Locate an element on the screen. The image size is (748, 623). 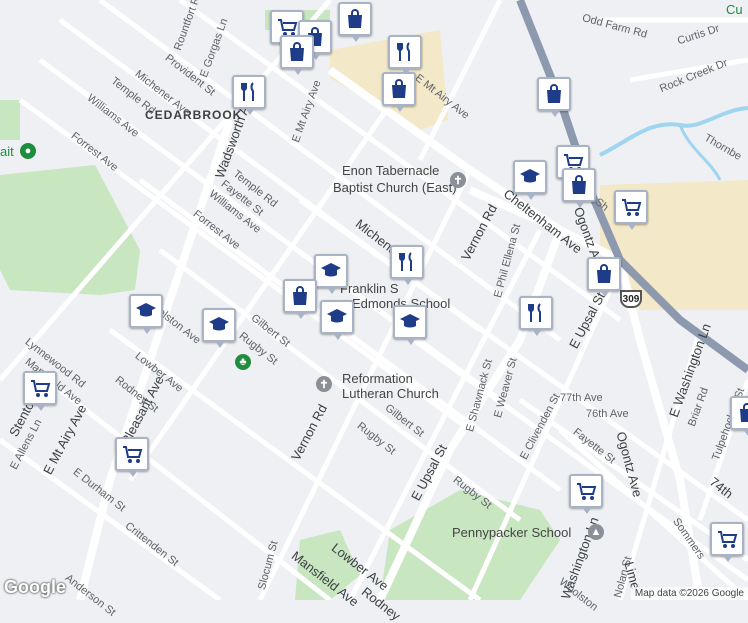
route-309-shield: 309 is located at coordinates (631, 299).